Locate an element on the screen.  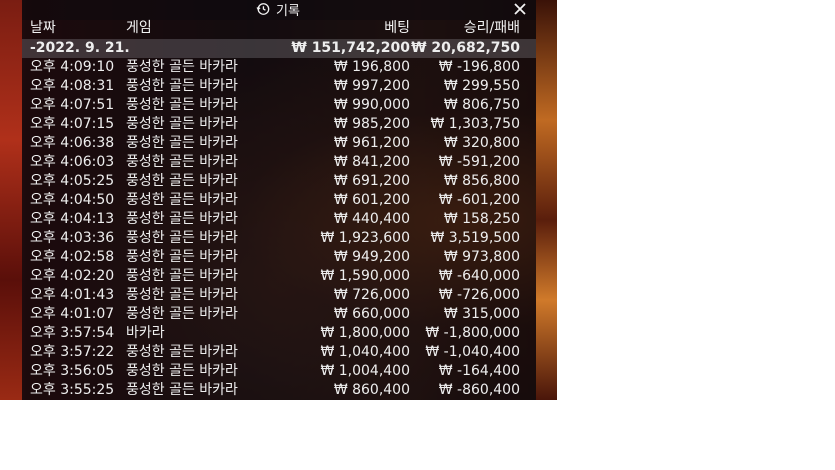
table-row: 오후 4:01:43 풍성한 골든 바카라 ₩ 726,000 ₩ -726,000 is located at coordinates (279, 295).